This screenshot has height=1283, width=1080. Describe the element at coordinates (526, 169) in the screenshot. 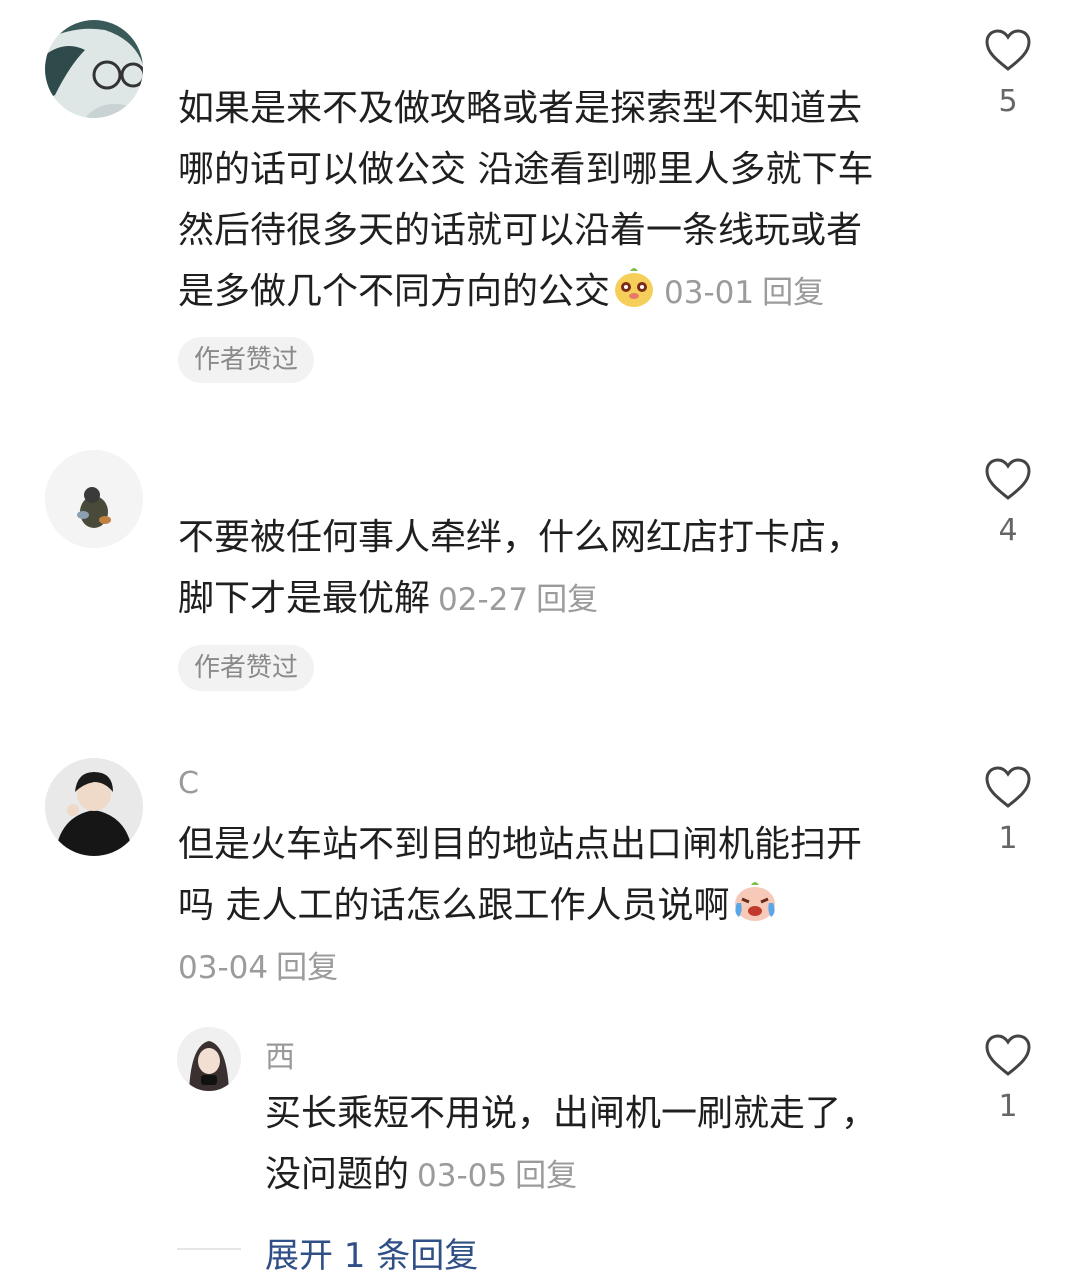

I see `comment-line: 哪的话可以做公交 沿途看到哪里人多就下车` at that location.